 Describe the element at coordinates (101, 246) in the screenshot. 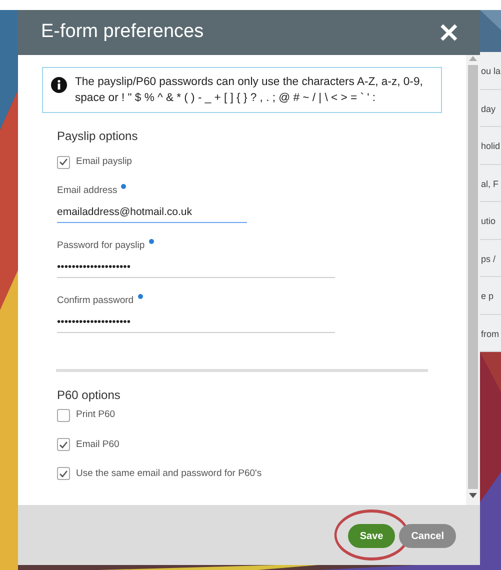

I see `field-label: Password for payslip` at that location.